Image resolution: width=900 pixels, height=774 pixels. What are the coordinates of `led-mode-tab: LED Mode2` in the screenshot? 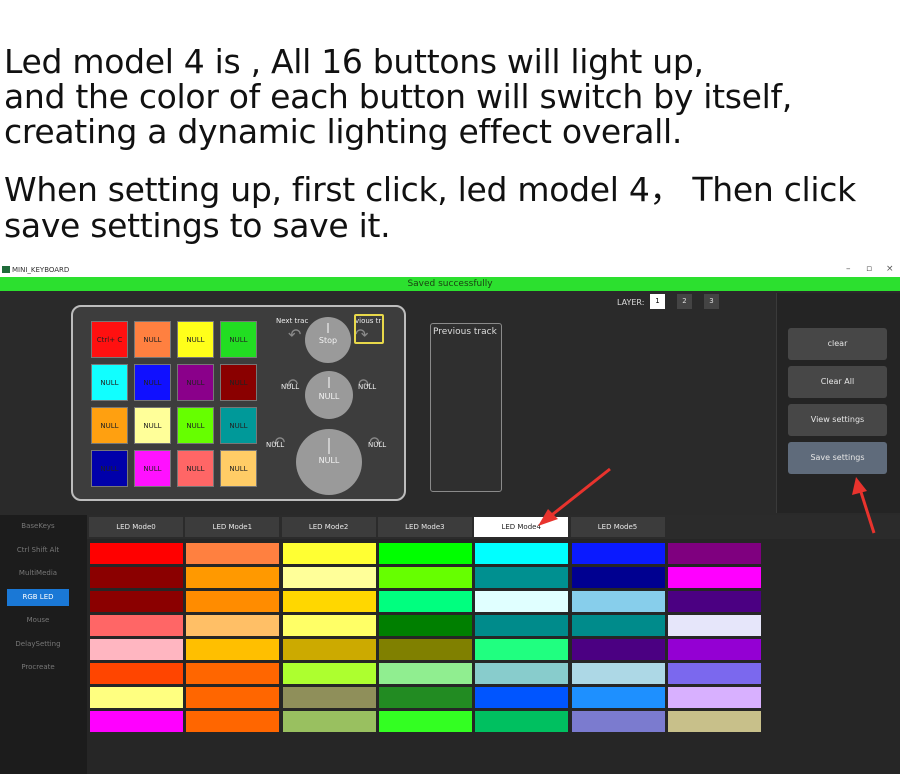 It's located at (328, 527).